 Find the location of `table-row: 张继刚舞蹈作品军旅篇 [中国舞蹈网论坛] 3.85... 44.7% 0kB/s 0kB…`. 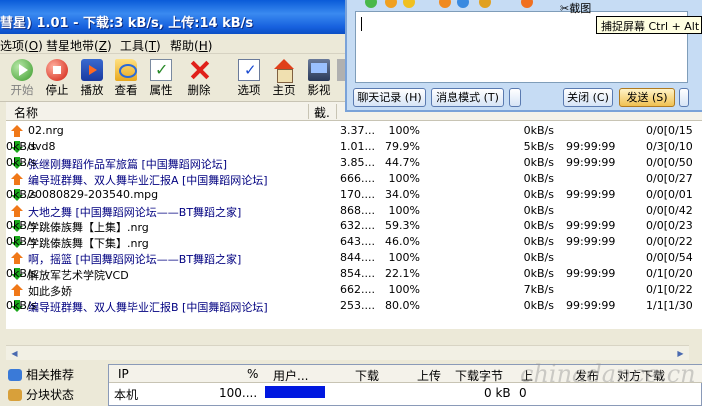

table-row: 张继刚舞蹈作品军旅篇 [中国舞蹈网论坛] 3.85... 44.7% 0kB/s 0kB… is located at coordinates (354, 162).